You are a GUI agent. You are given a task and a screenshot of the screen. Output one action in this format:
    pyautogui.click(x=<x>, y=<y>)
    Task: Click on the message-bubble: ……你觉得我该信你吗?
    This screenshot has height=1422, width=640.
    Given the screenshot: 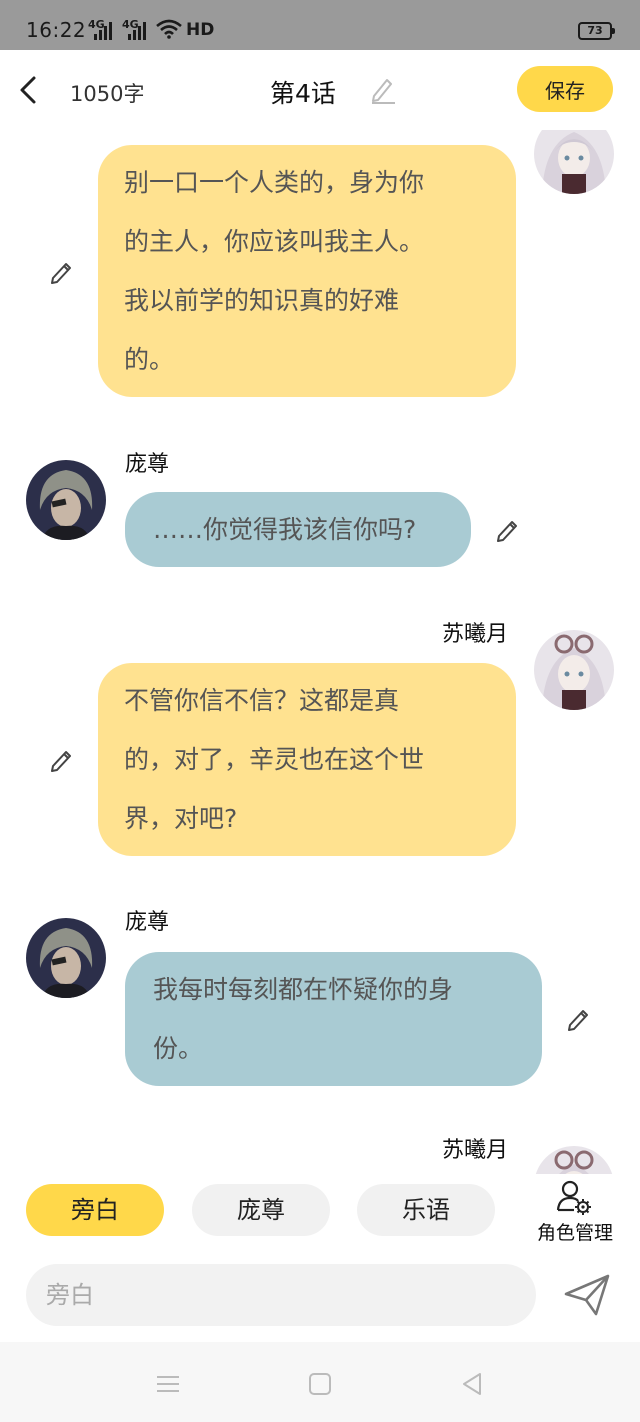 What is the action you would take?
    pyautogui.click(x=298, y=529)
    